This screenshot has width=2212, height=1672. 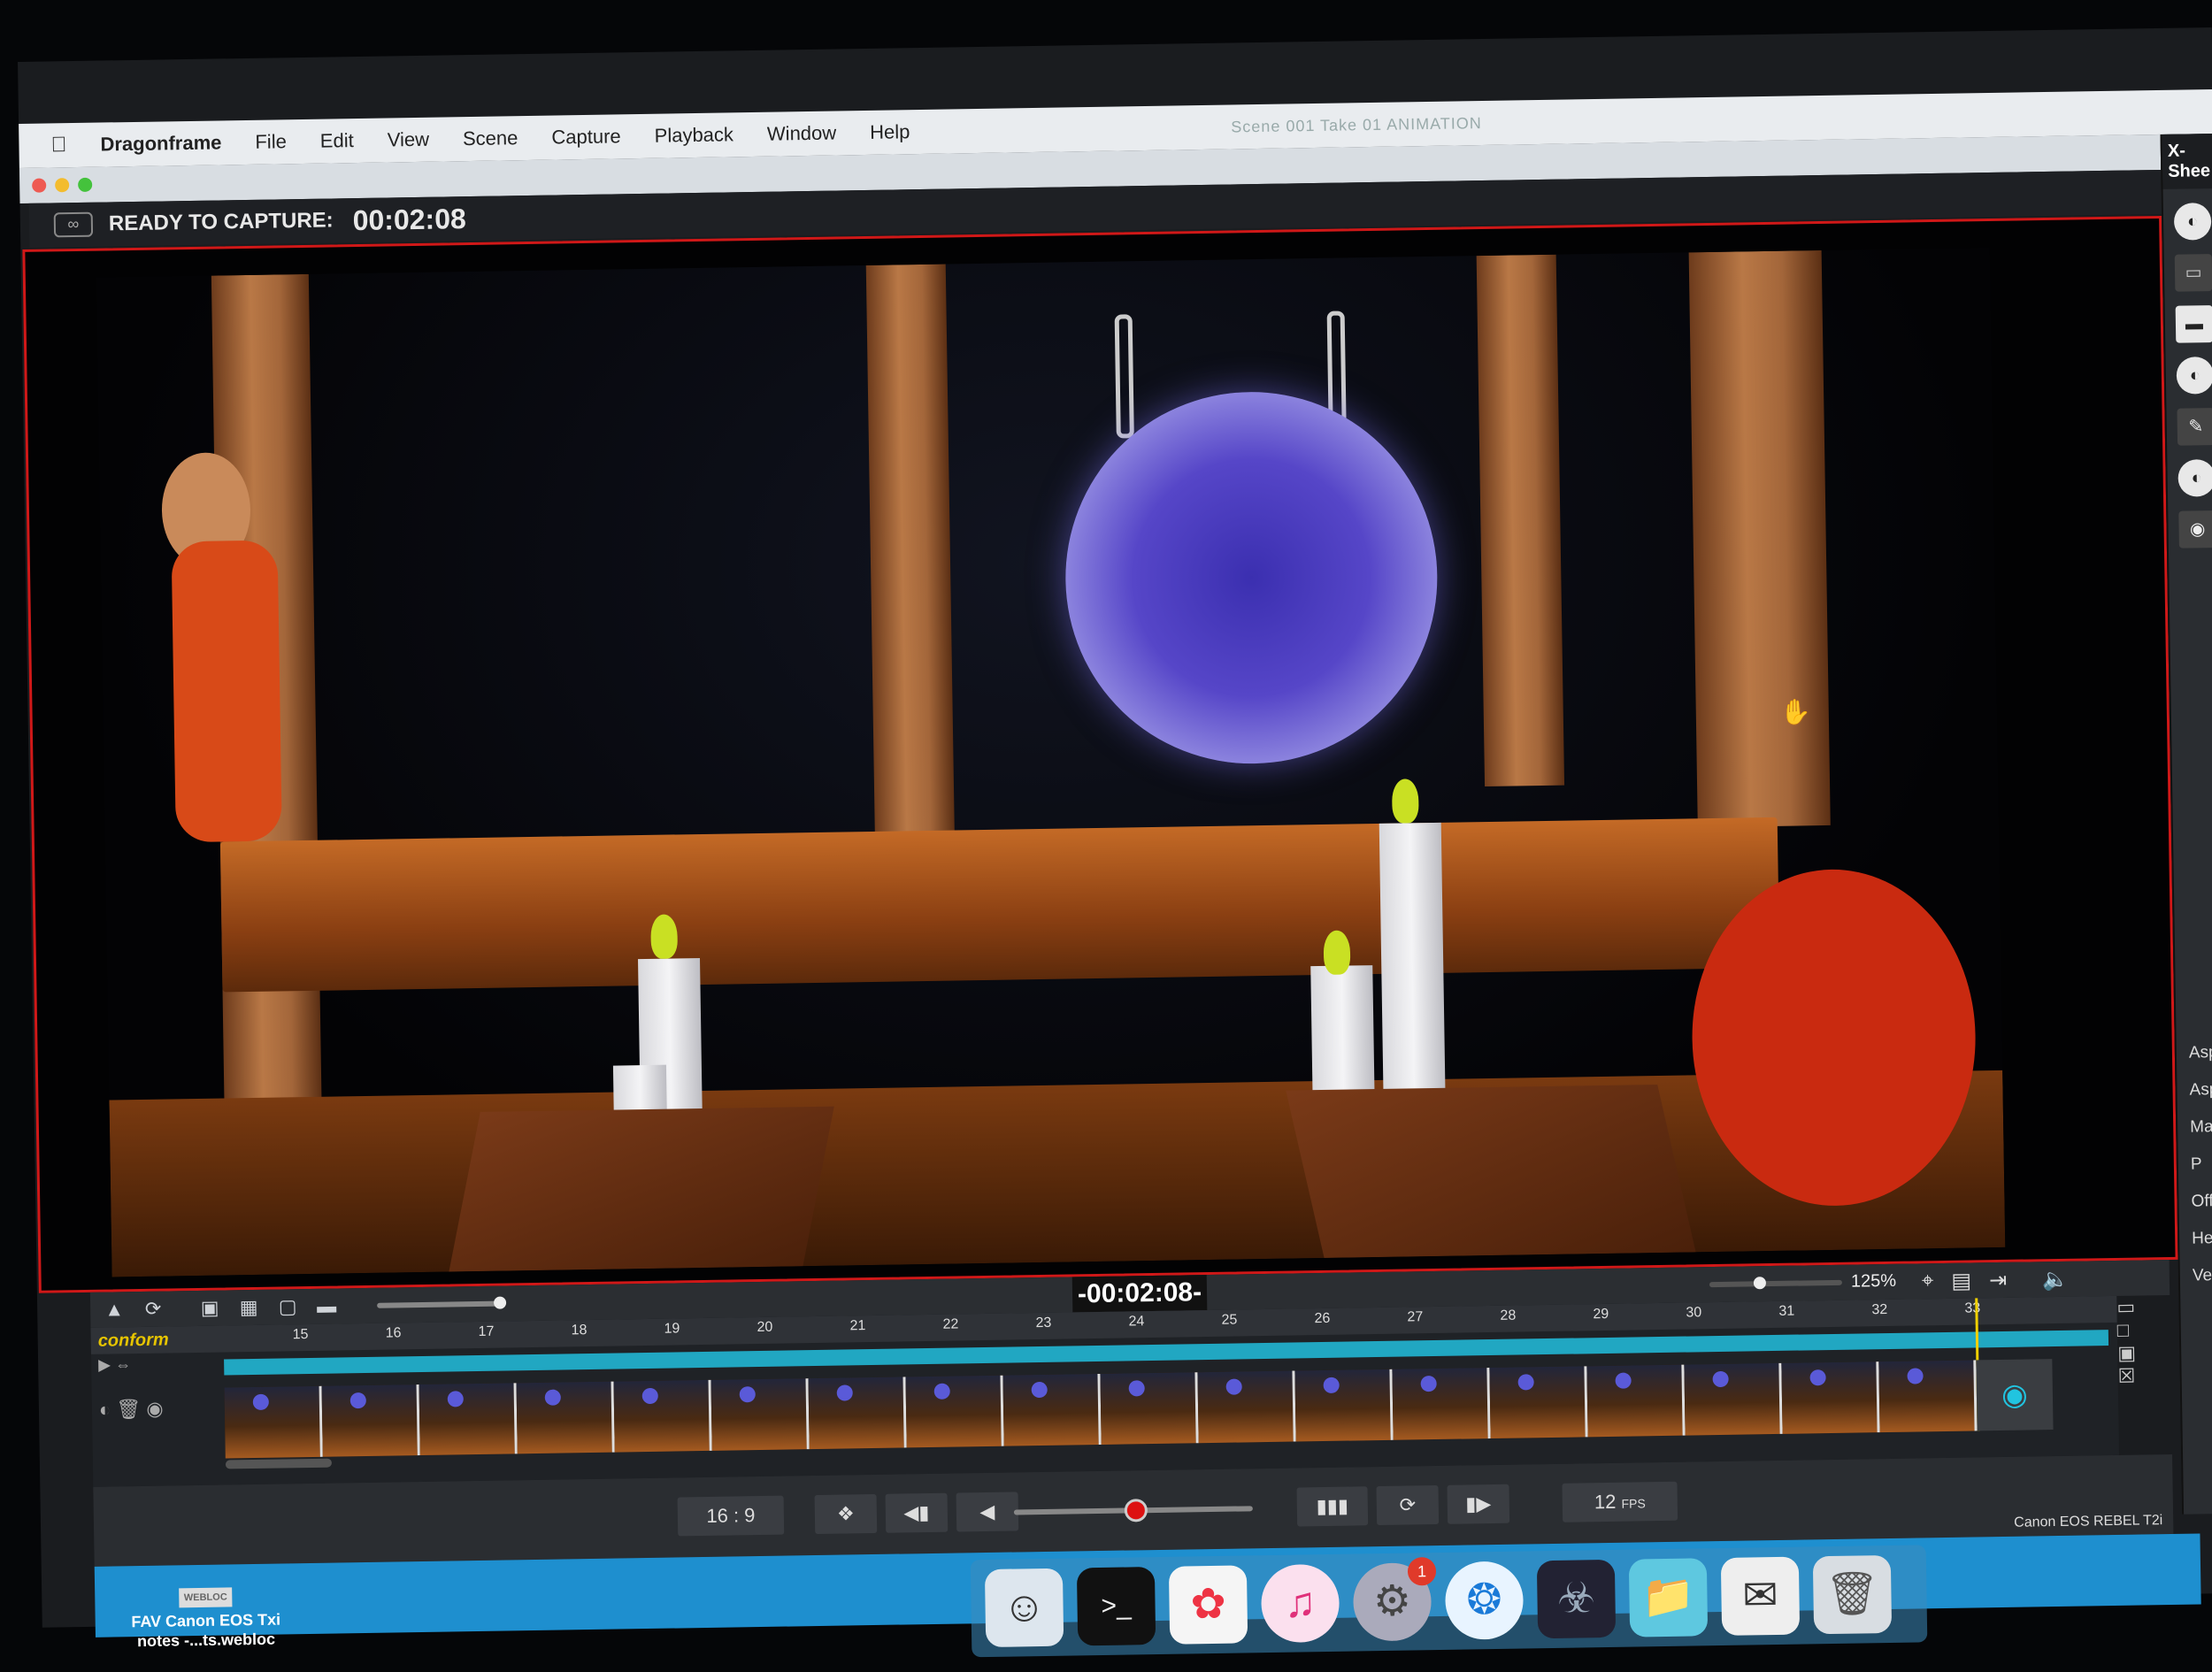 I want to click on candle, so click(x=1413, y=964).